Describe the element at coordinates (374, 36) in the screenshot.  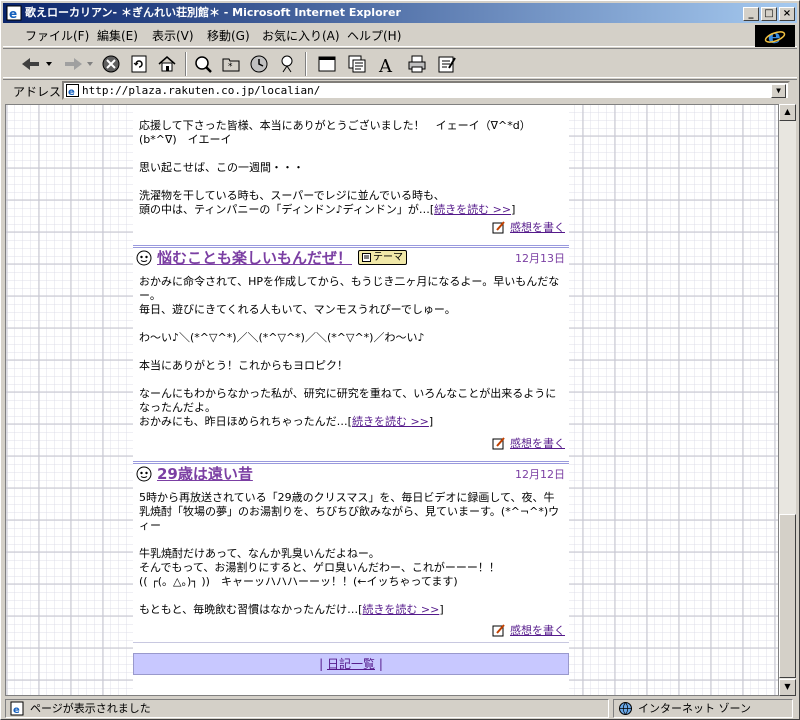
I see `menu-help: ヘルプ(H)` at that location.